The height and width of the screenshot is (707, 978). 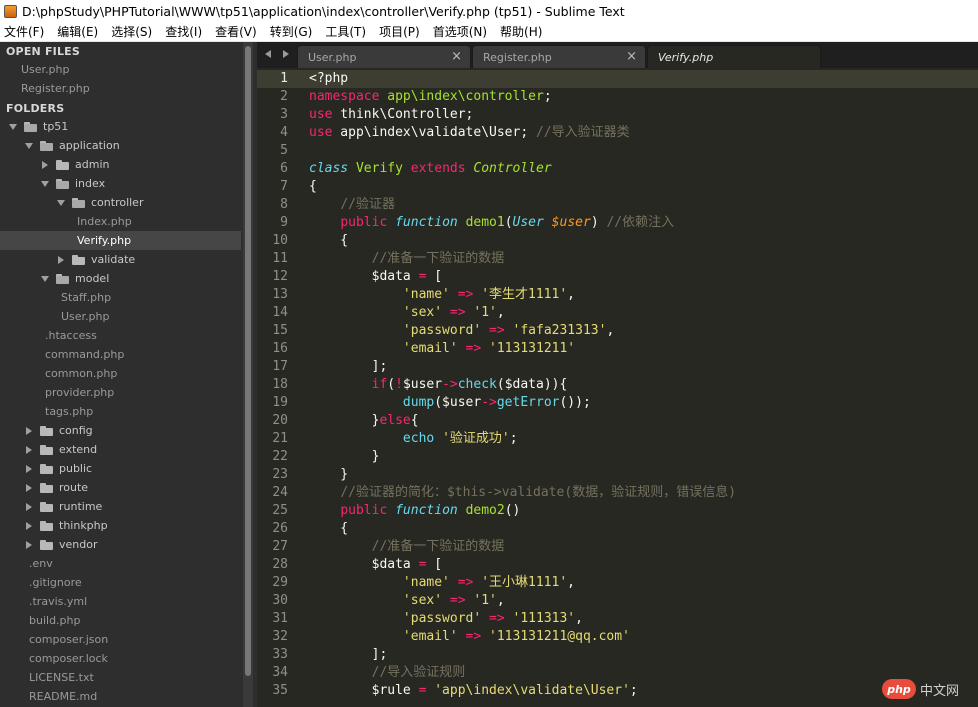 What do you see at coordinates (270, 54) in the screenshot?
I see `tab-scroll-left-icon` at bounding box center [270, 54].